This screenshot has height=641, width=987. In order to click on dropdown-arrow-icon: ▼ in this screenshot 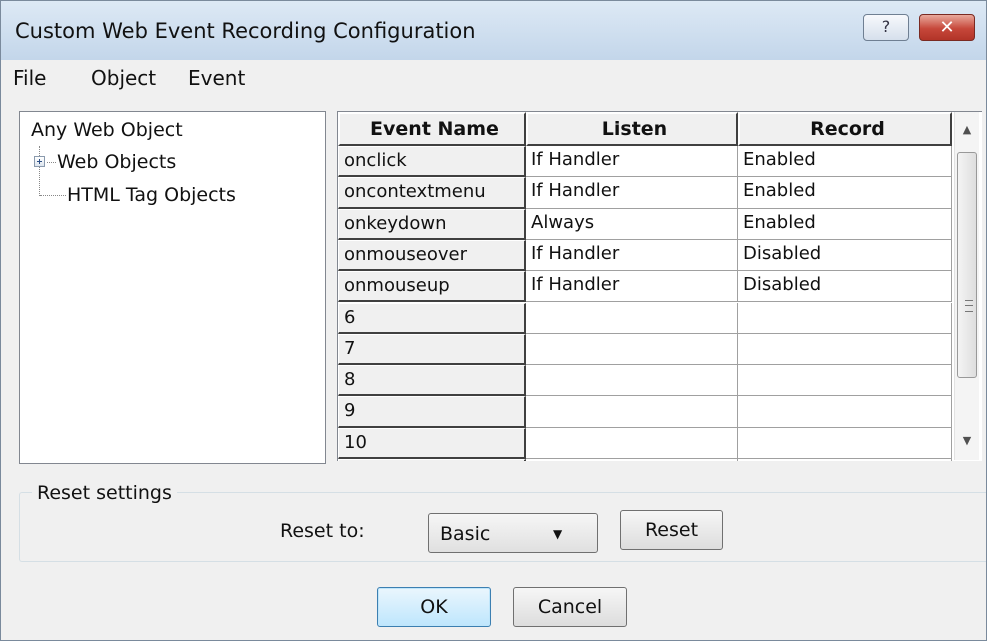, I will do `click(558, 534)`.